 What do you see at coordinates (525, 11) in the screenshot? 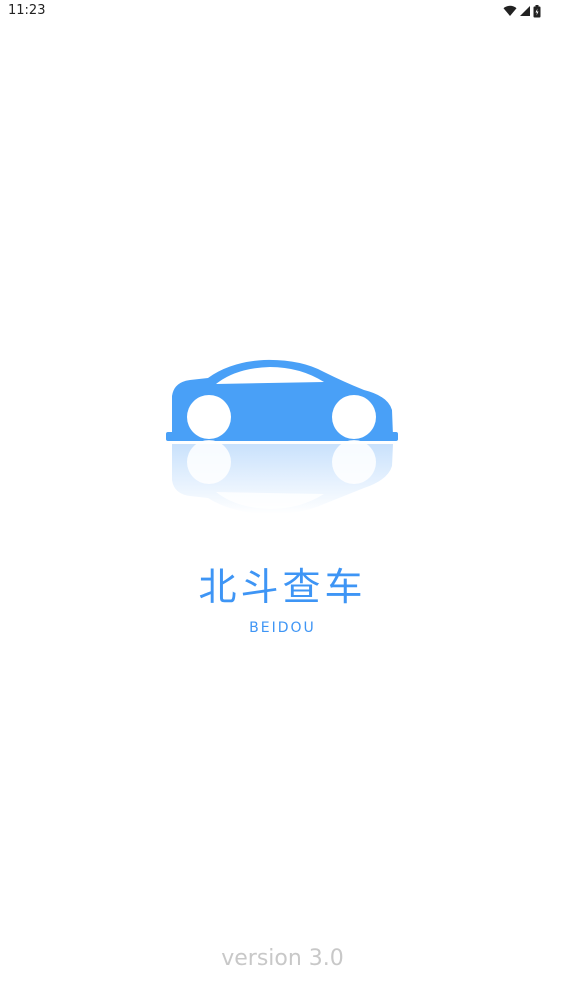
I see `signal-icon` at bounding box center [525, 11].